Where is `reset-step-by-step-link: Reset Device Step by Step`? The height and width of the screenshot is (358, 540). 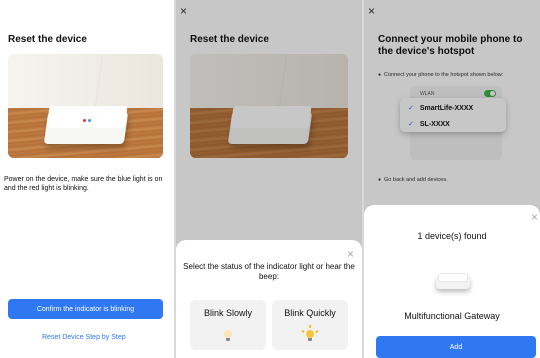 reset-step-by-step-link: Reset Device Step by Step is located at coordinates (84, 337).